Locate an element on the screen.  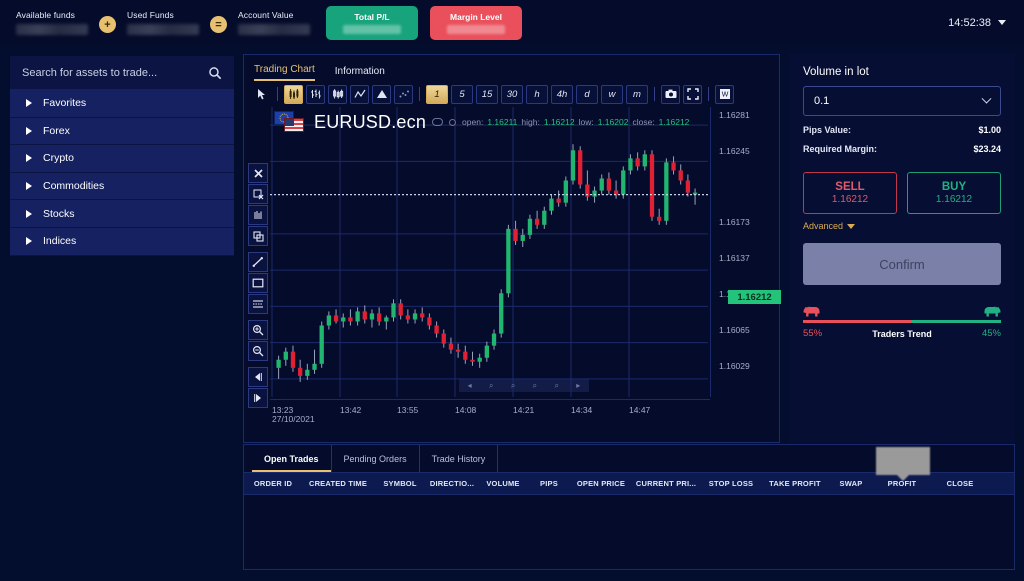
cursor-icon is located at coordinates (261, 94).